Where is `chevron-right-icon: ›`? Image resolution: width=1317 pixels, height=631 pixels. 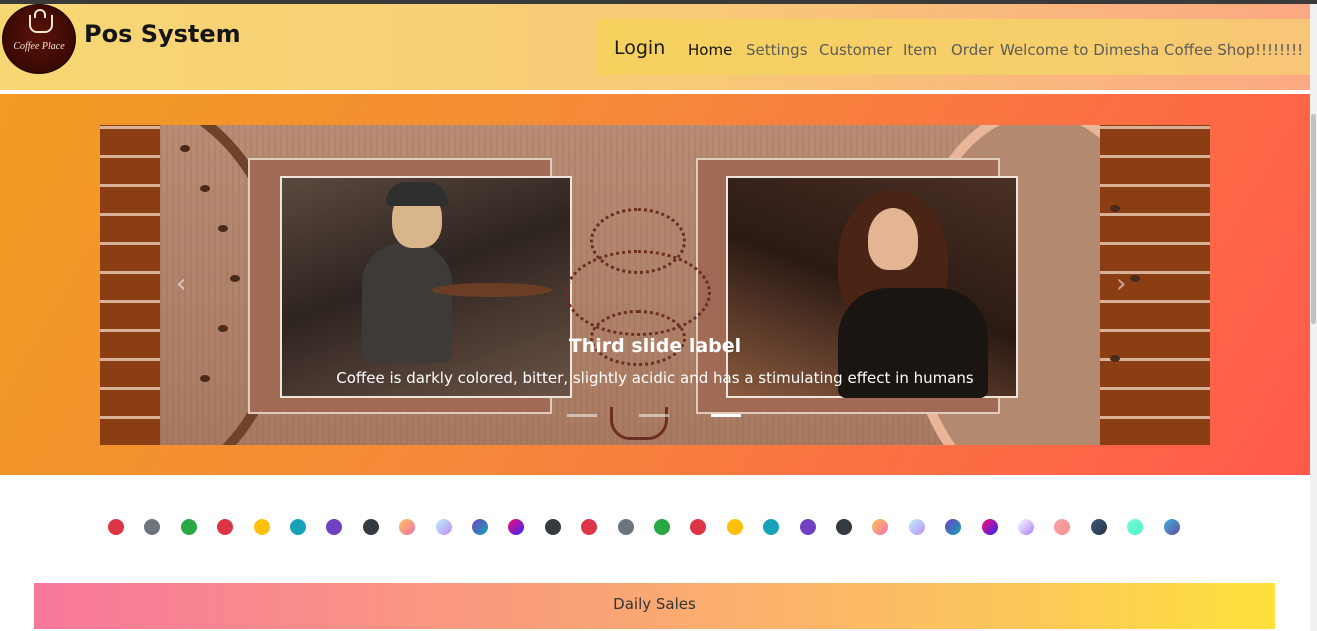 chevron-right-icon: › is located at coordinates (1126, 284).